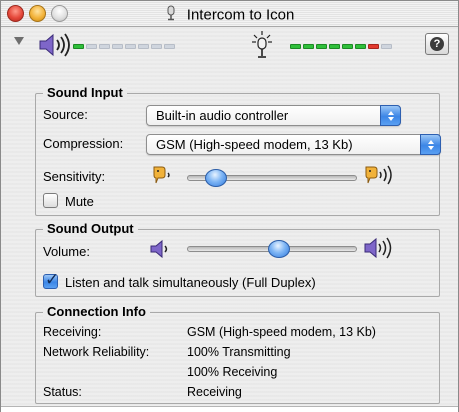 This screenshot has width=459, height=412. I want to click on window-title: Intercom to Icon, so click(229, 15).